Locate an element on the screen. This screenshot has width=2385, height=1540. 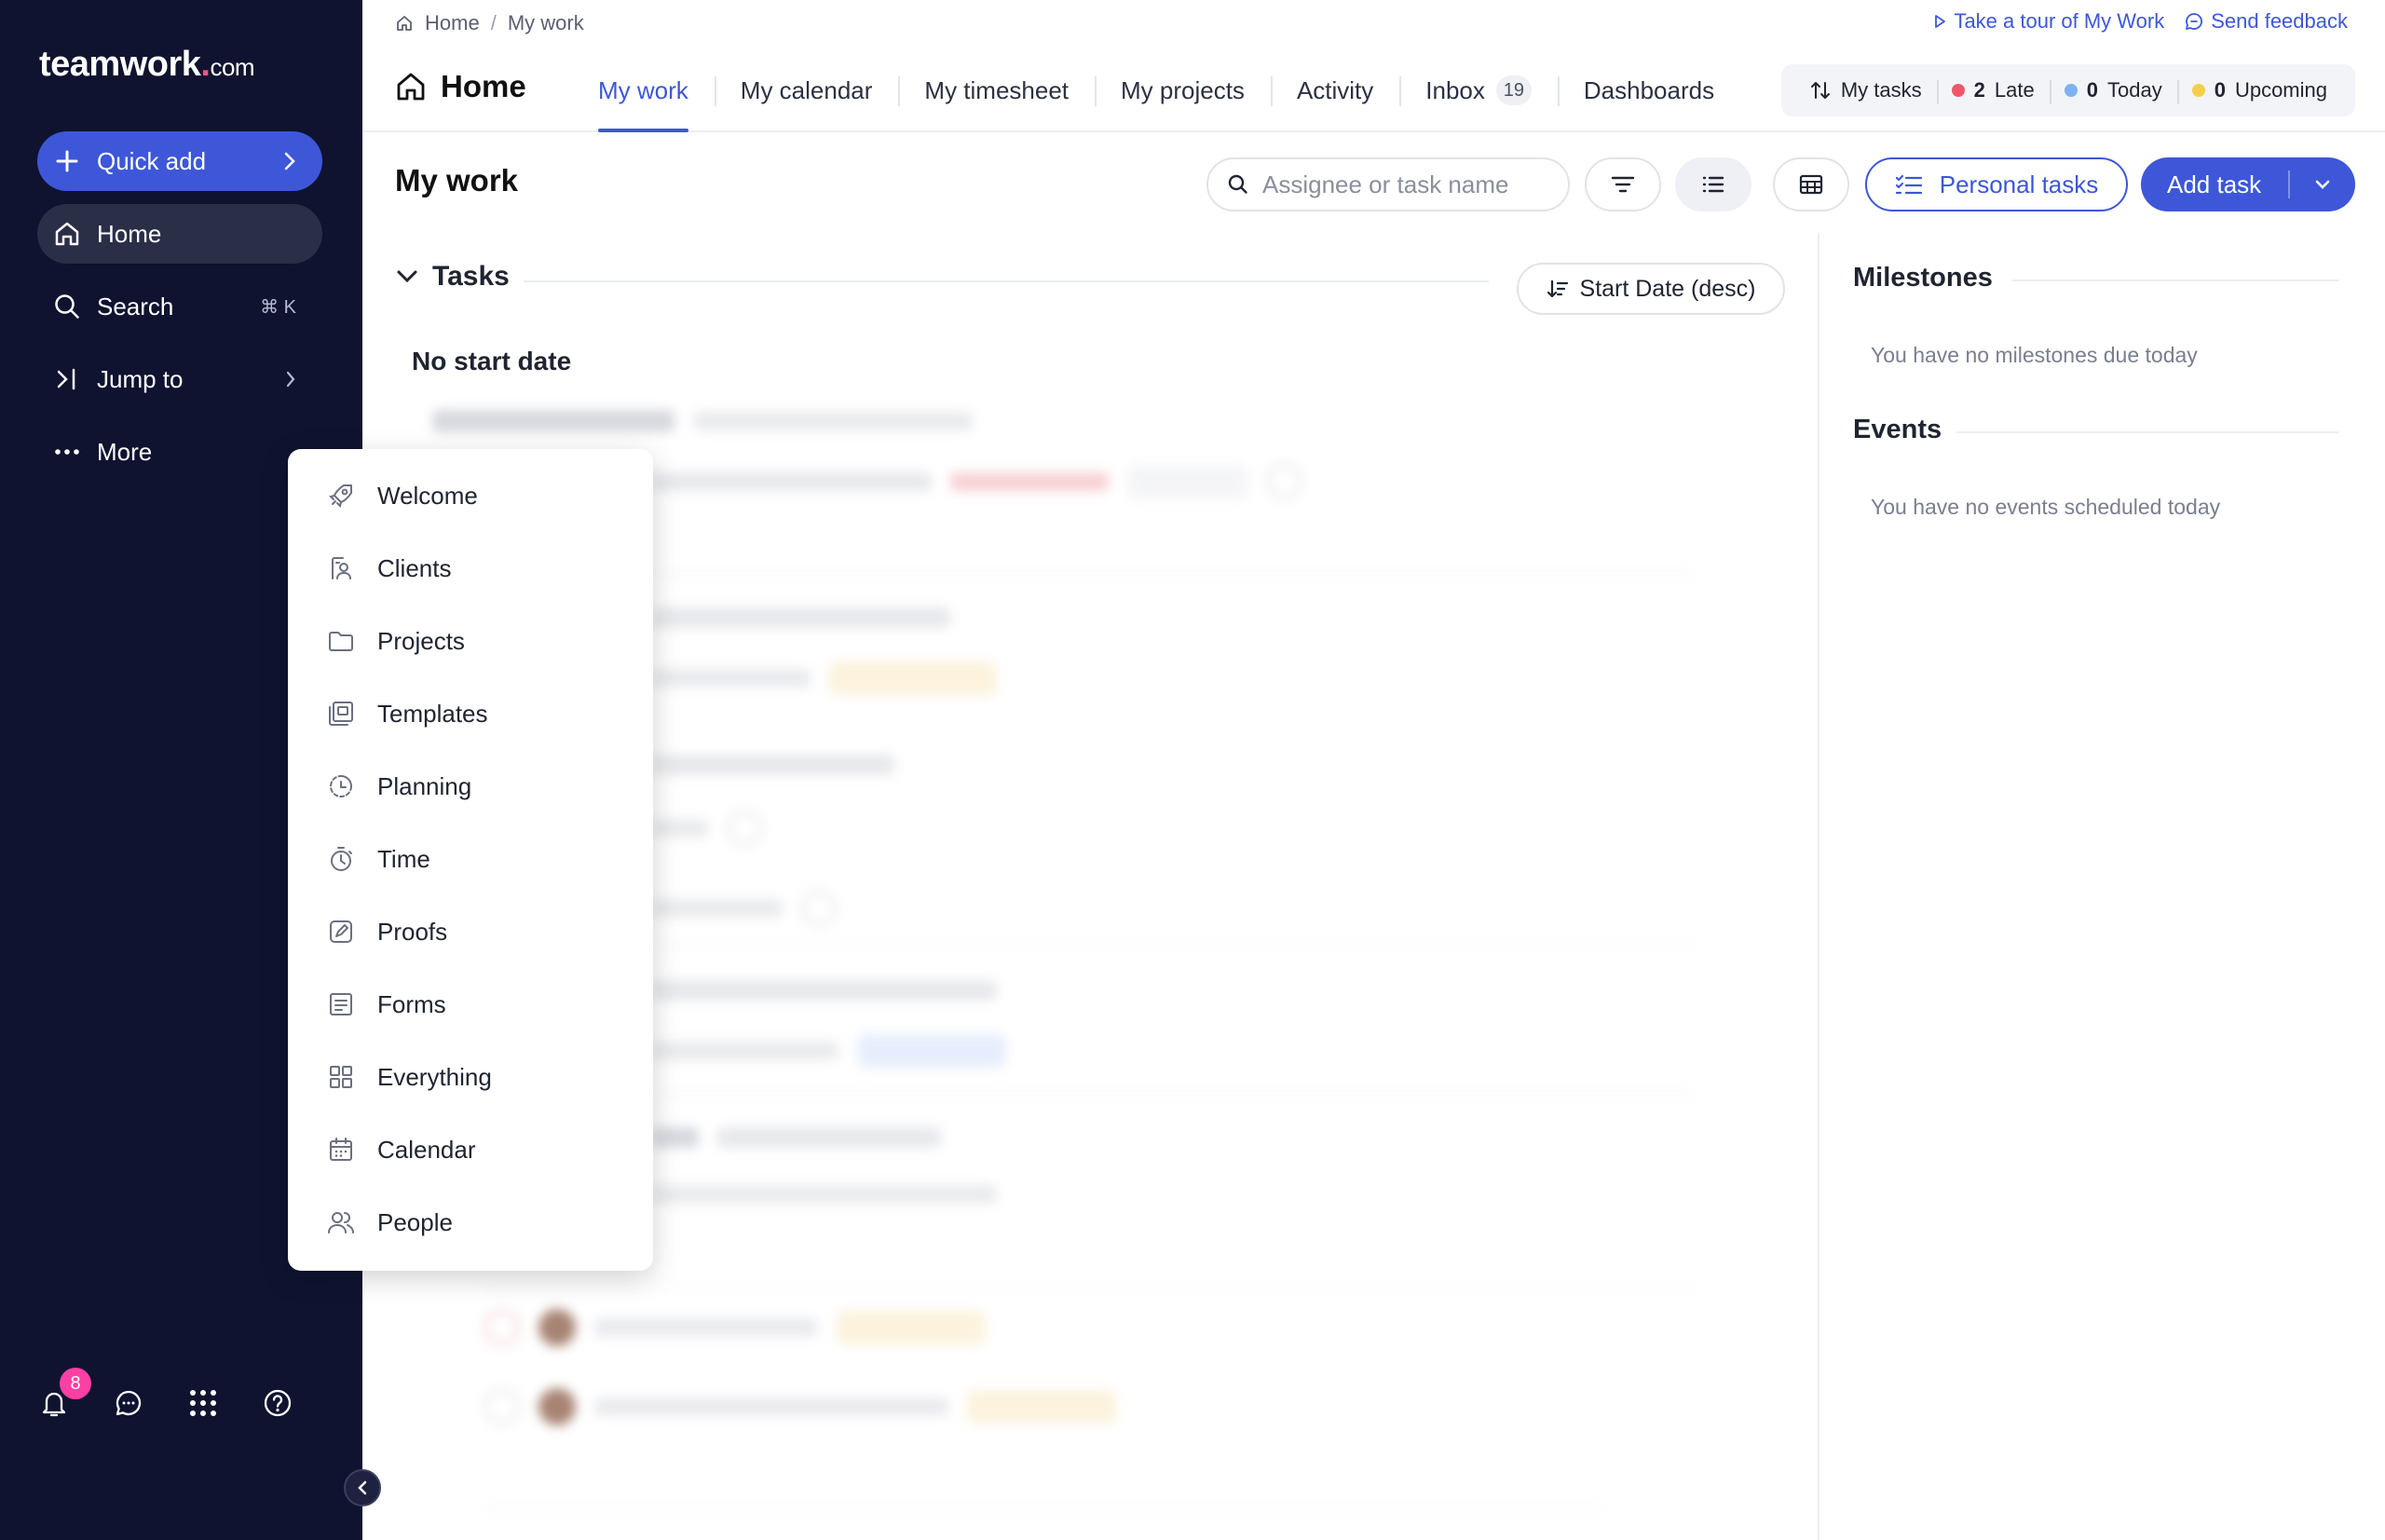
tab-label: Dashboards is located at coordinates (1649, 89).